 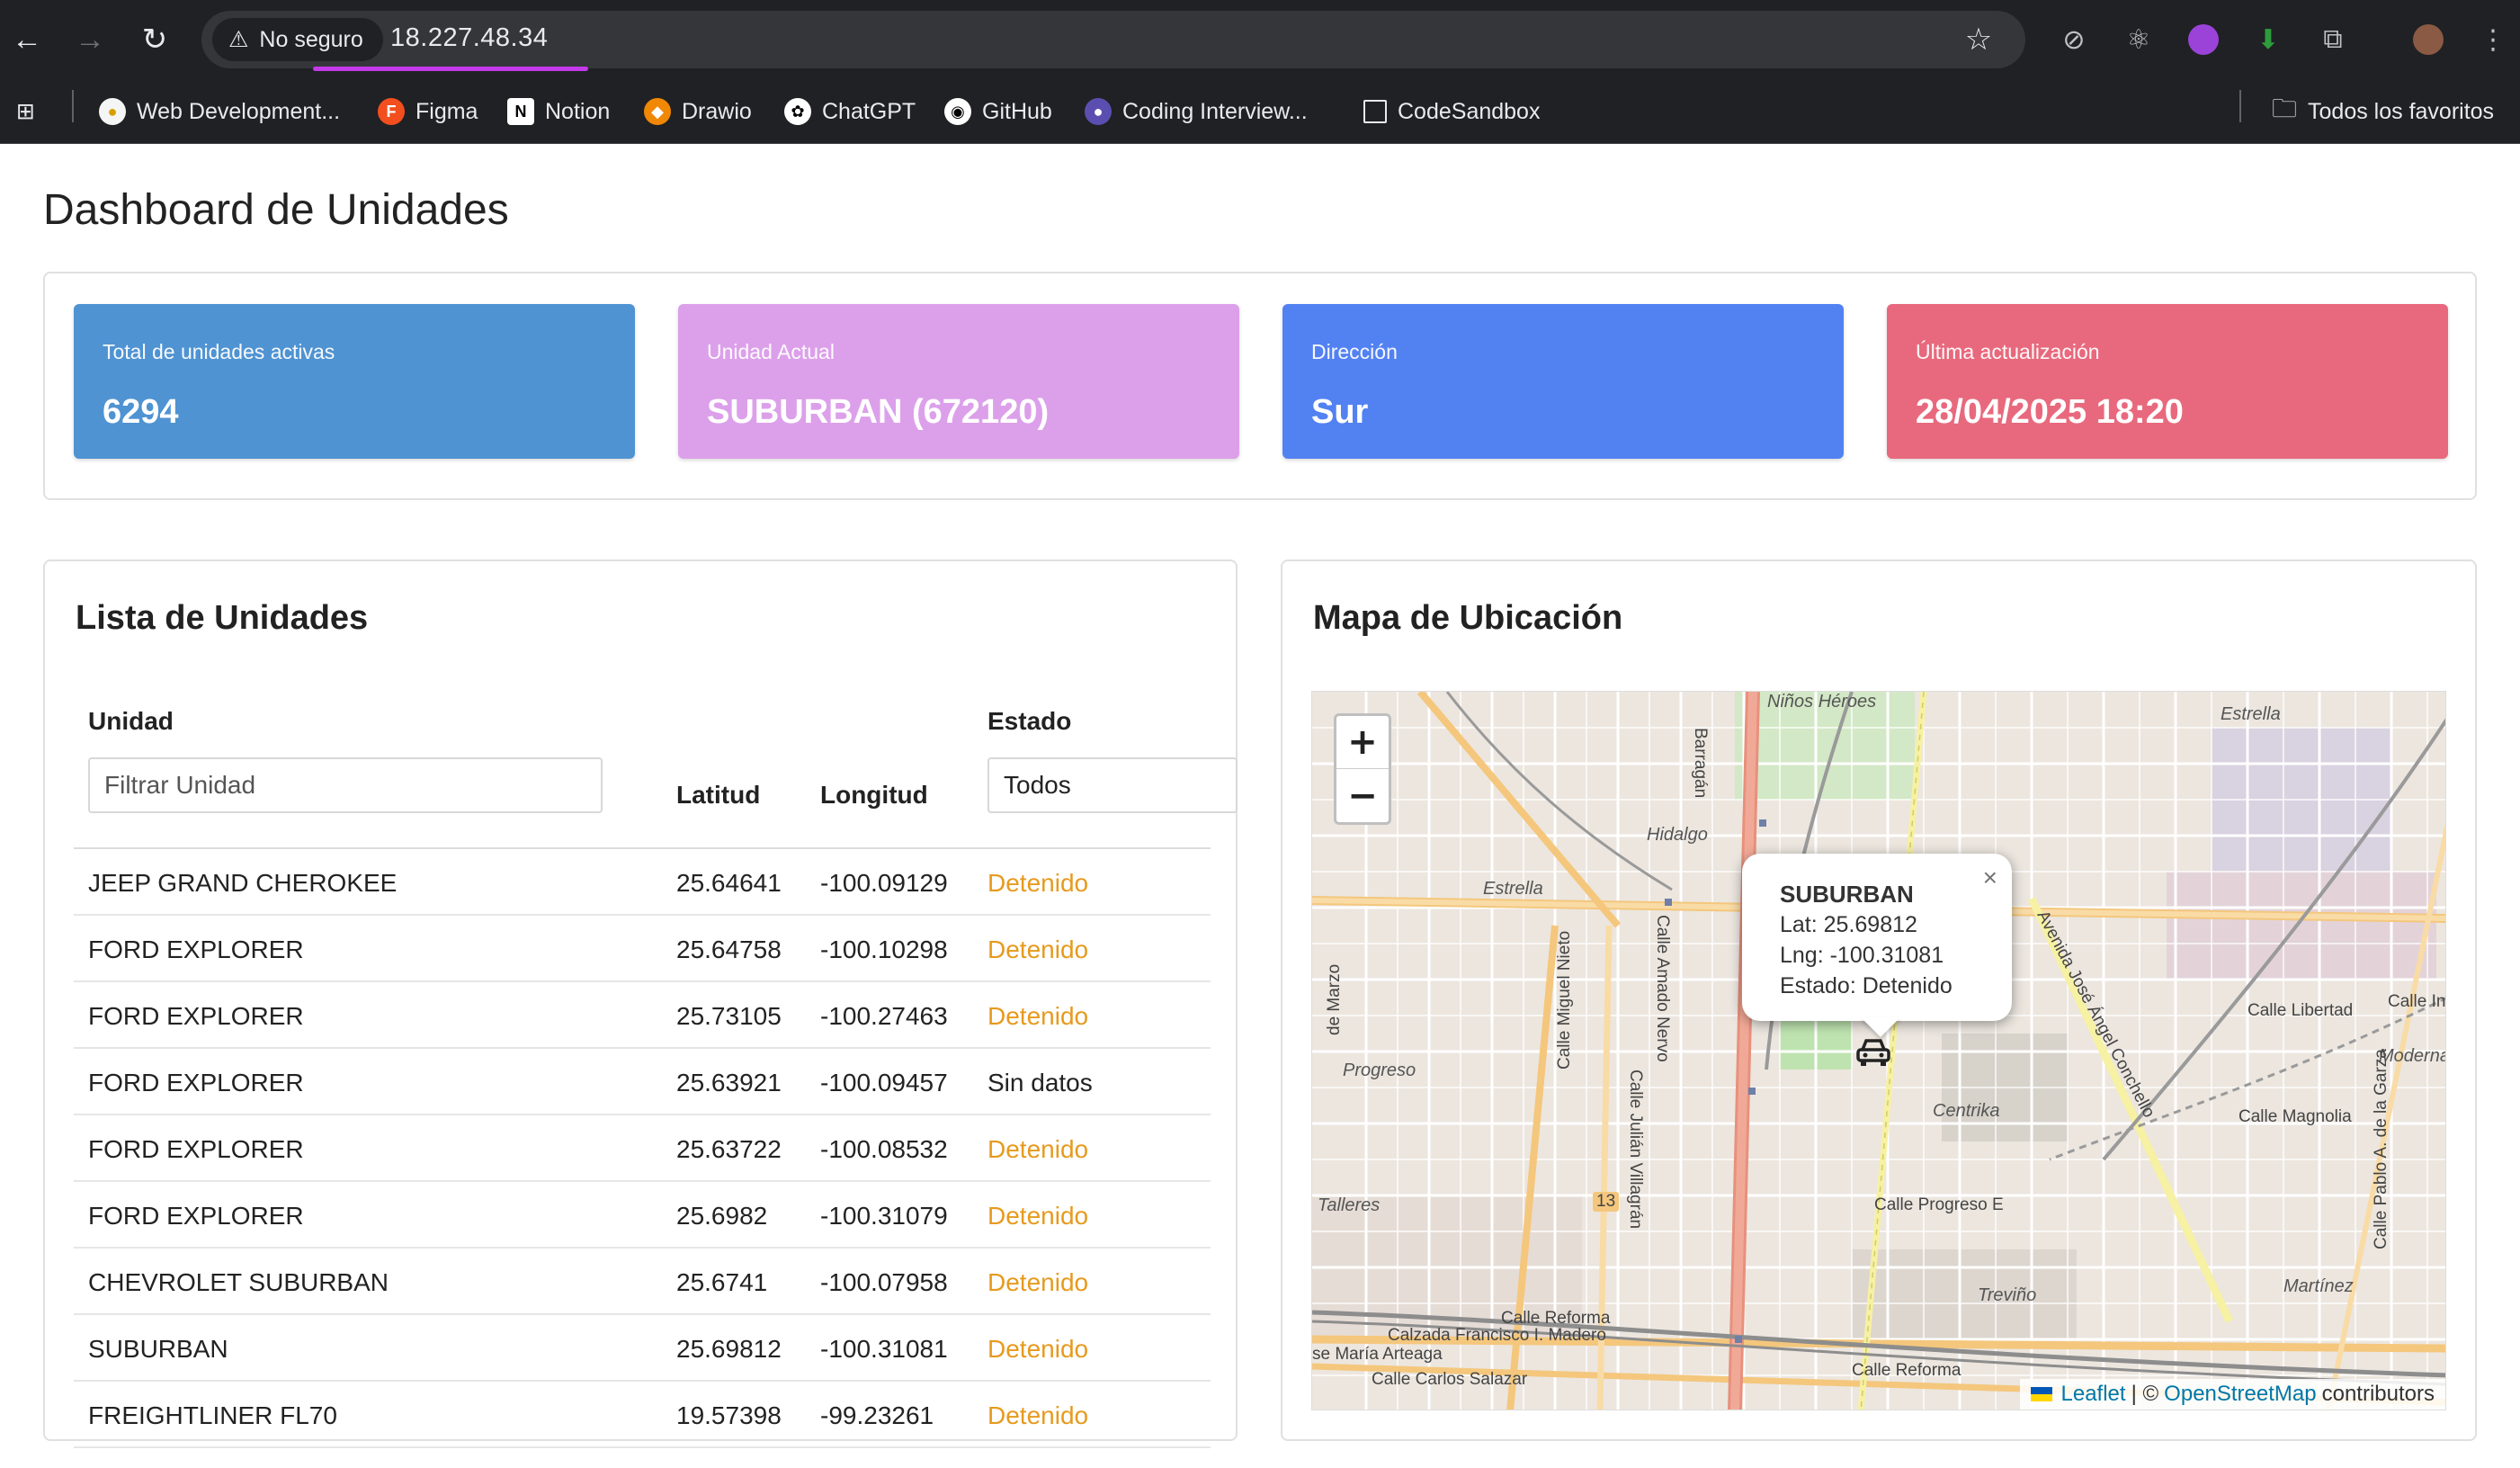 I want to click on table-row: SUBURBAN 25.69812 -100.31081 Detenido, so click(x=642, y=1348).